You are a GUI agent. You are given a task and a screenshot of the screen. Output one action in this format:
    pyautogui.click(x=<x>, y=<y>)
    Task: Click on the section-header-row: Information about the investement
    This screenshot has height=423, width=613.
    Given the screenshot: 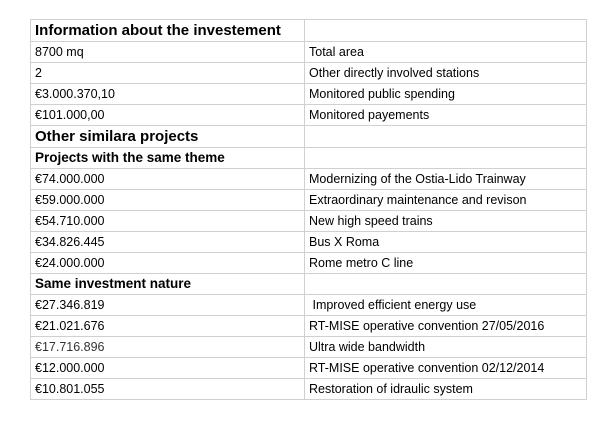 What is the action you would take?
    pyautogui.click(x=308, y=30)
    